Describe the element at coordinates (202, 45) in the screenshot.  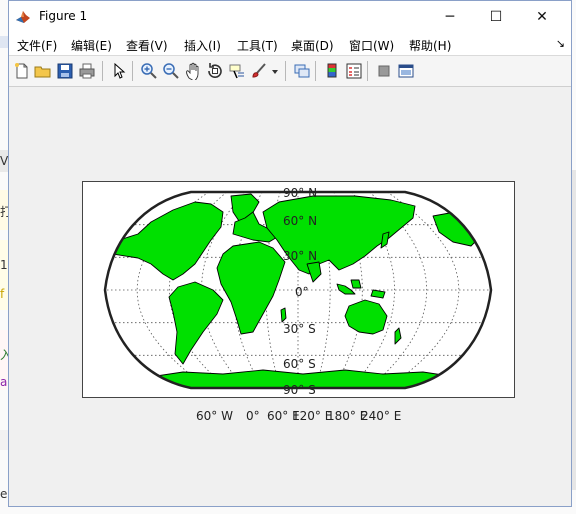
I see `menu-insert: 插入(I)` at that location.